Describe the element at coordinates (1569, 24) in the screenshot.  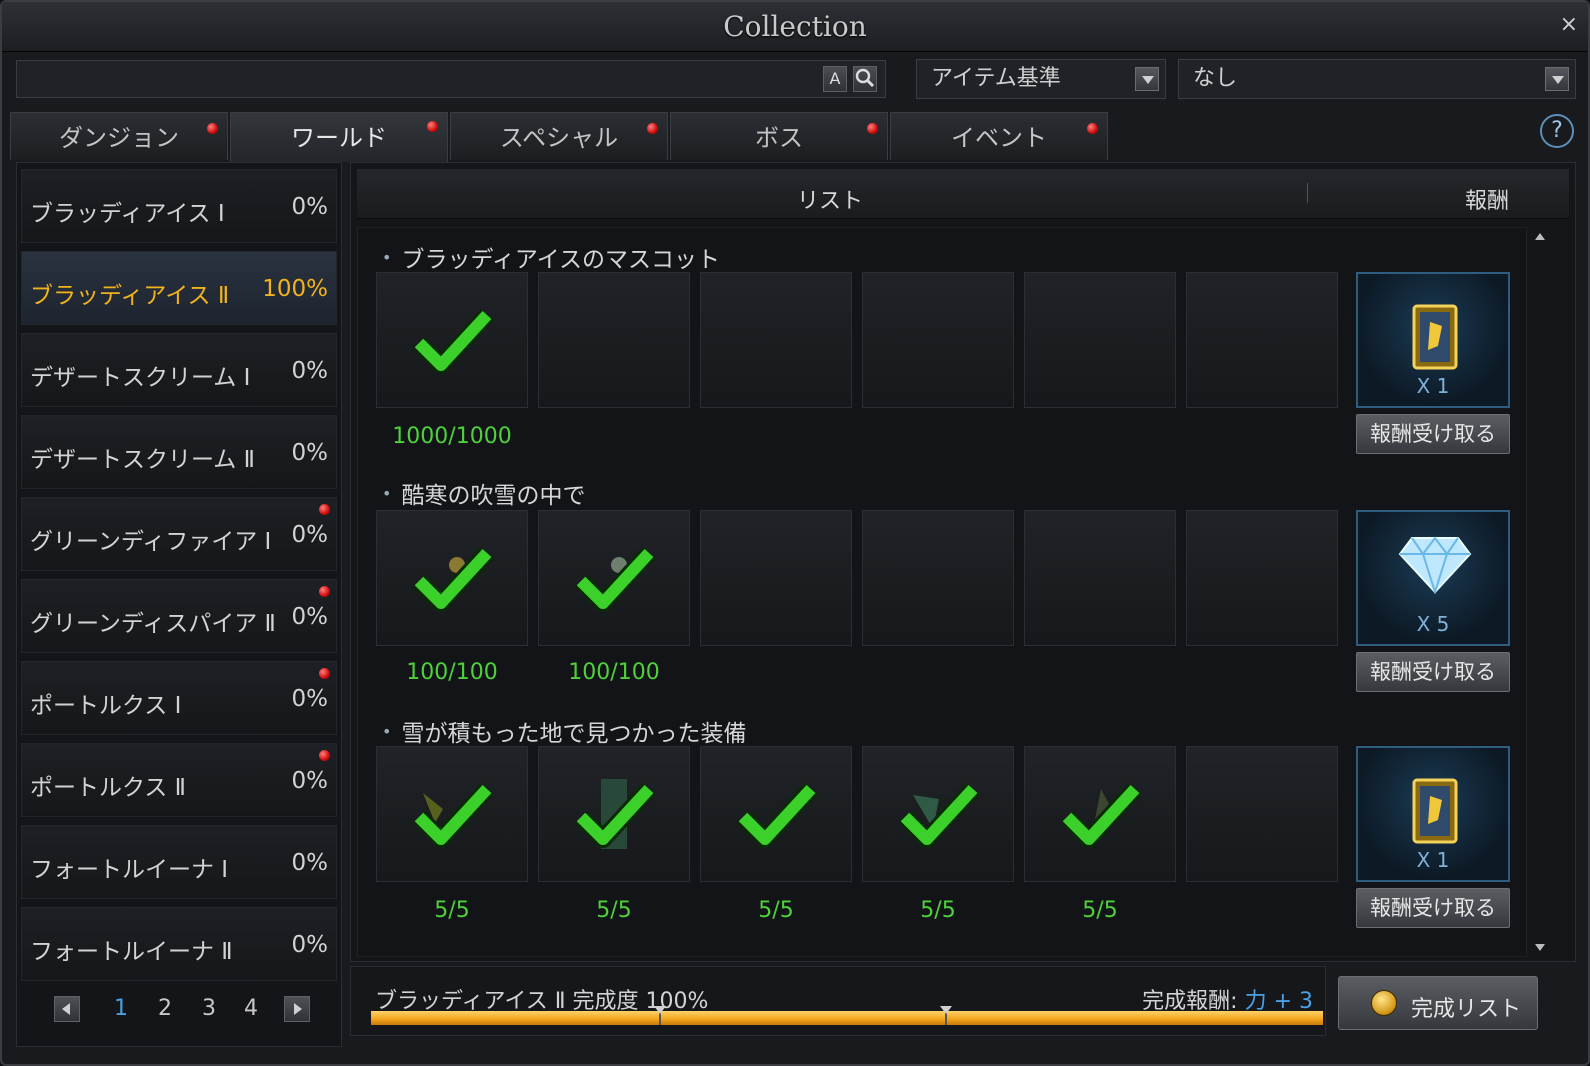
I see `close-icon: ×` at that location.